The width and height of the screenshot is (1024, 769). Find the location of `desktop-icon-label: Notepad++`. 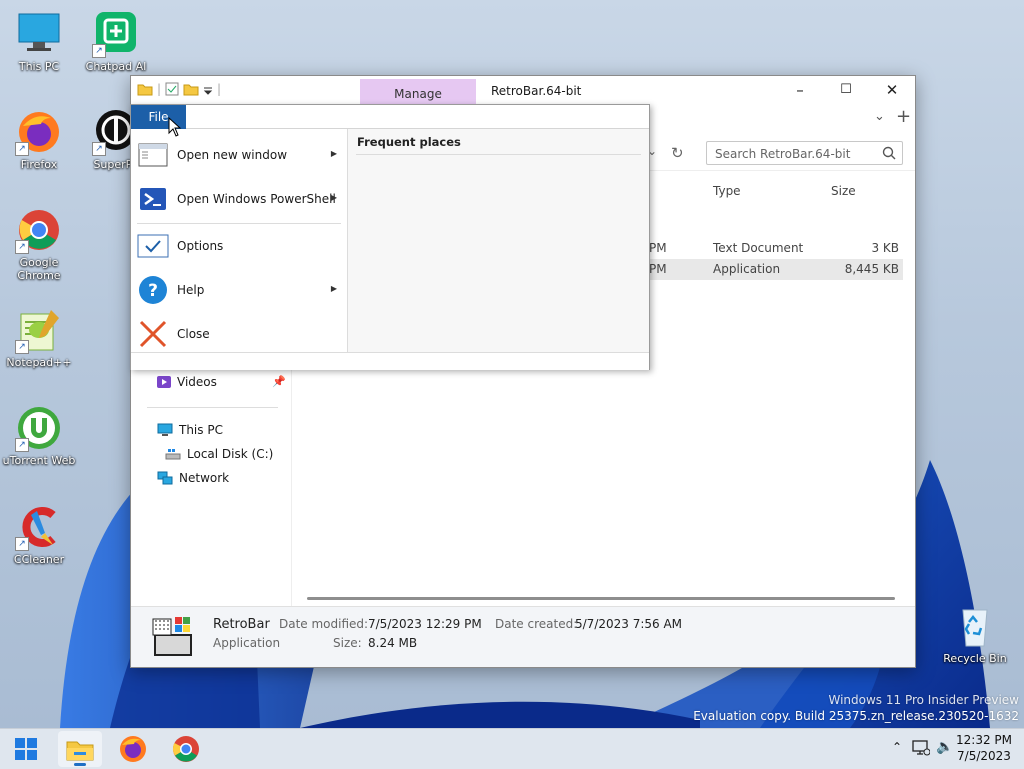

desktop-icon-label: Notepad++ is located at coordinates (39, 362).